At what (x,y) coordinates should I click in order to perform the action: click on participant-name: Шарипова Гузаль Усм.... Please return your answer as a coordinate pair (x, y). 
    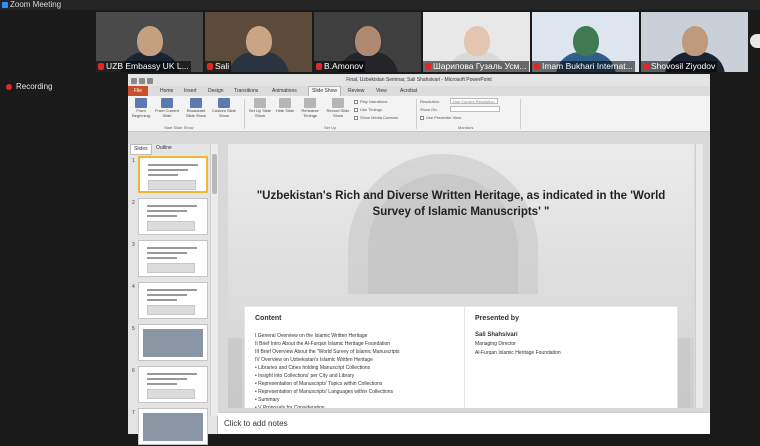
    Looking at the image, I should click on (476, 66).